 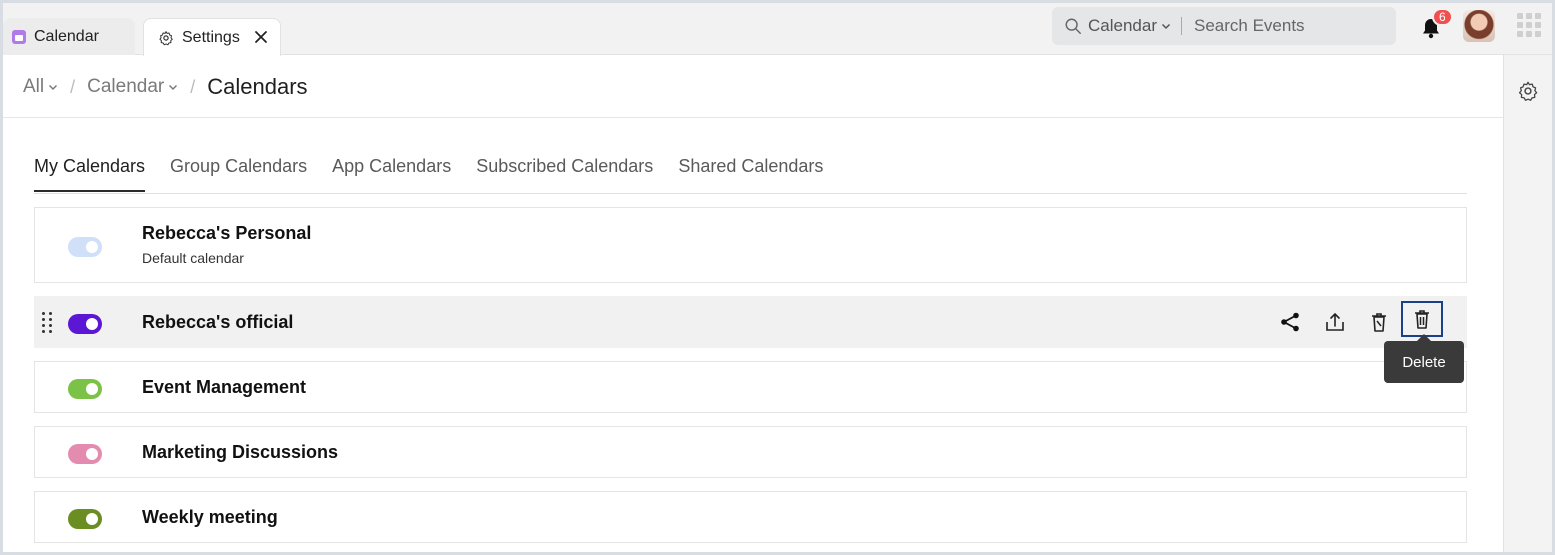 What do you see at coordinates (1528, 91) in the screenshot?
I see `settings-gear-icon` at bounding box center [1528, 91].